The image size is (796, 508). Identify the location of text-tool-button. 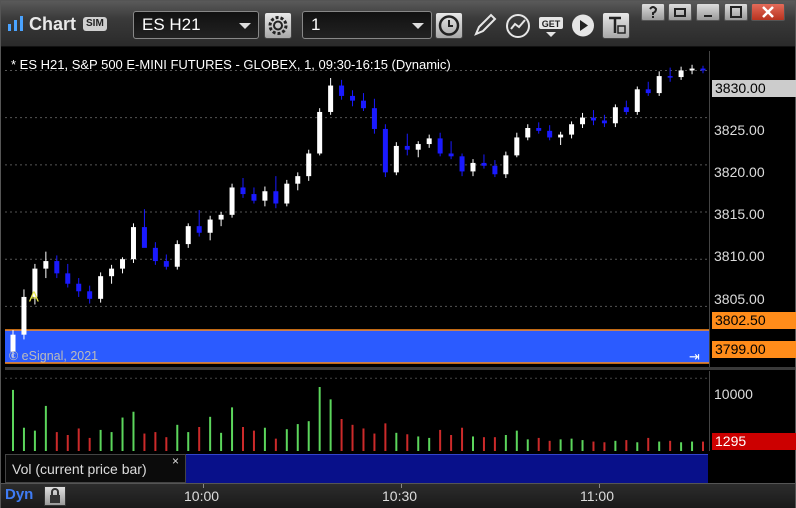
(616, 25).